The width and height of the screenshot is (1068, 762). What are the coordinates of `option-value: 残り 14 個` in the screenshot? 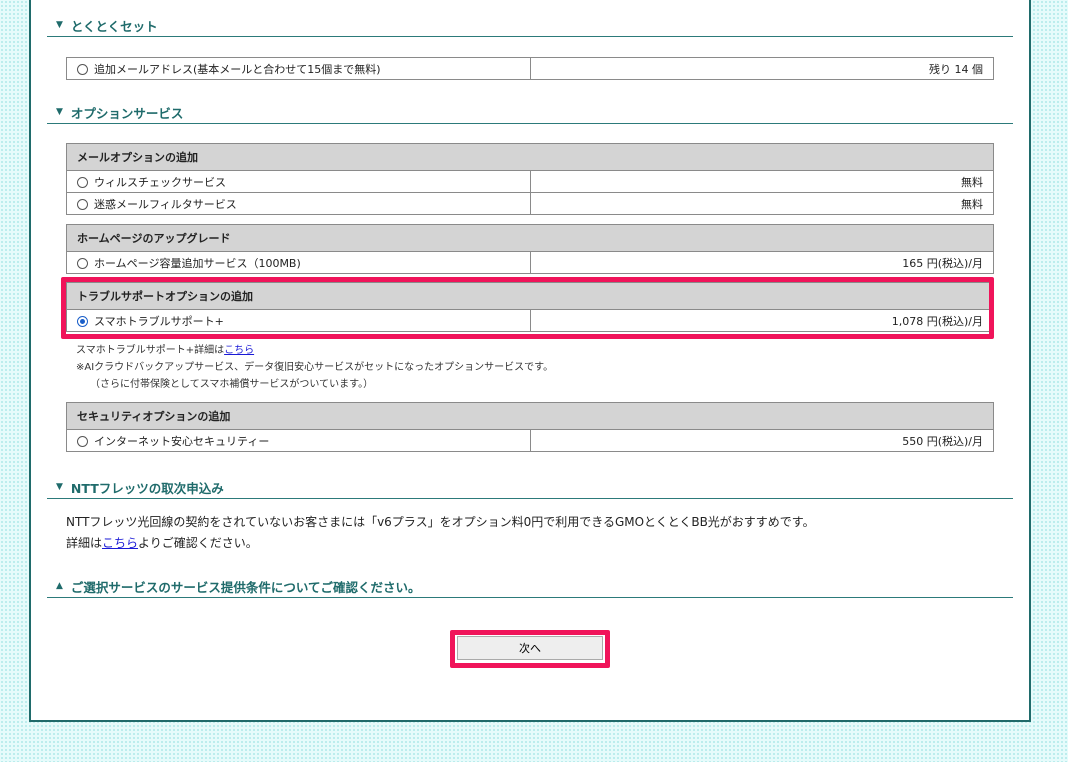 It's located at (762, 68).